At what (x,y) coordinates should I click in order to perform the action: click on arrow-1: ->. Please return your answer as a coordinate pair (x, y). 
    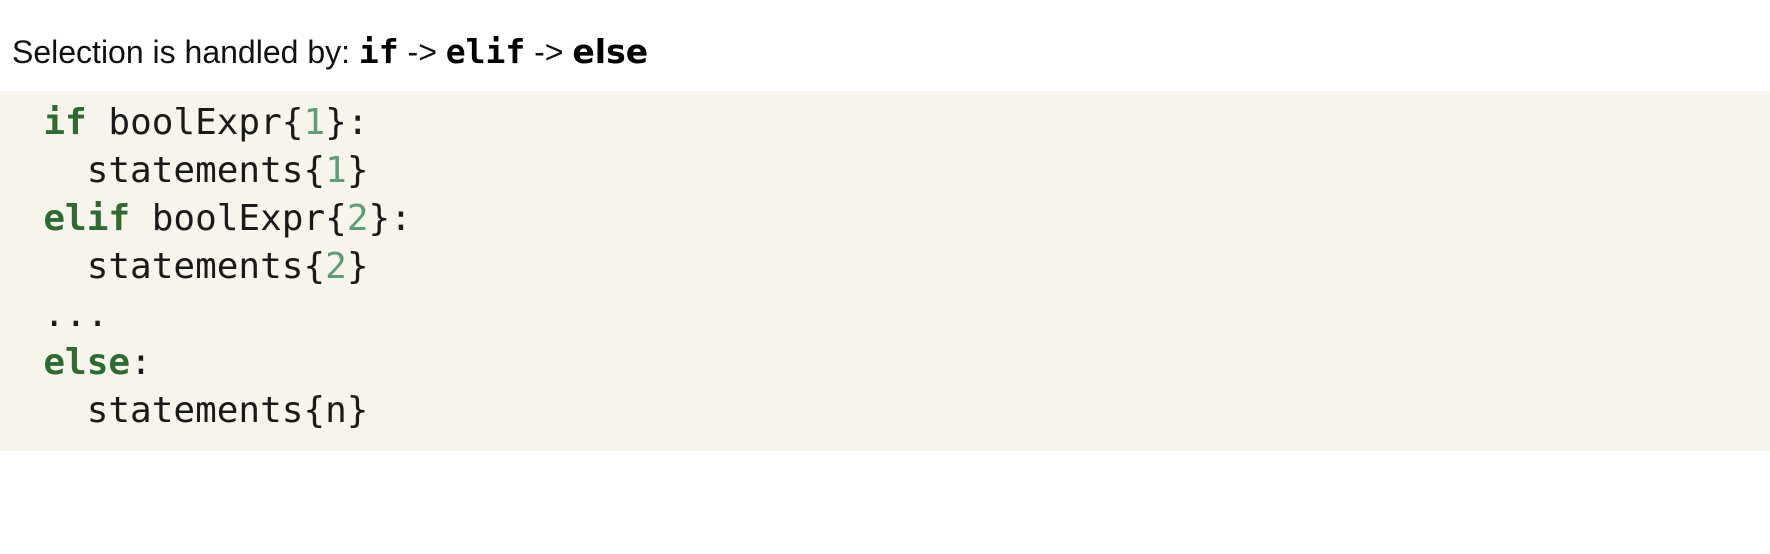
    Looking at the image, I should click on (422, 52).